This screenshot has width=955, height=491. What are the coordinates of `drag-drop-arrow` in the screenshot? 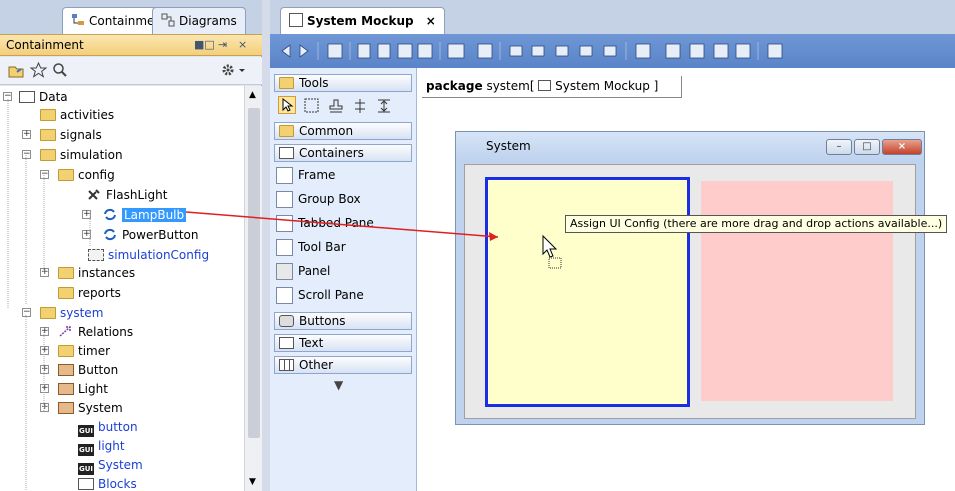 It's located at (373, 240).